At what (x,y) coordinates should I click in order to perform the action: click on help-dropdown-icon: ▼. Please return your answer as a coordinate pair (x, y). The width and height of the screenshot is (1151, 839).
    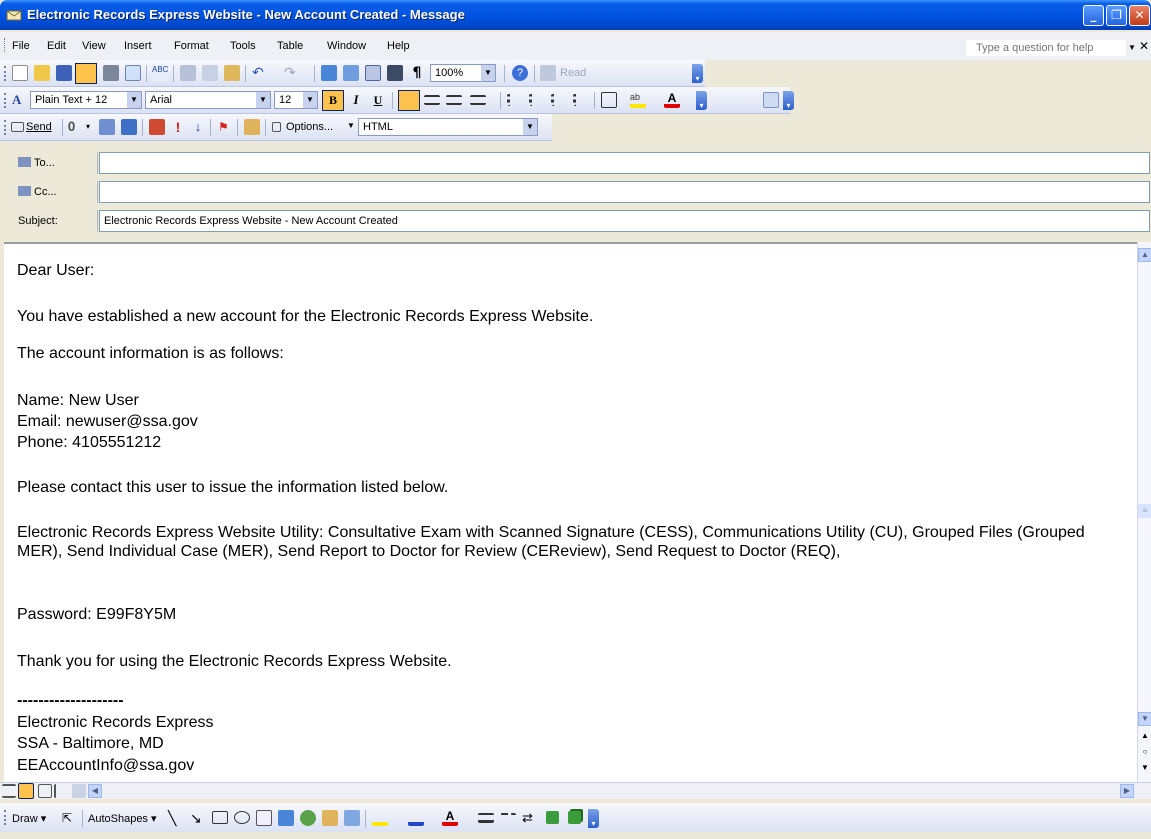
    Looking at the image, I should click on (1132, 47).